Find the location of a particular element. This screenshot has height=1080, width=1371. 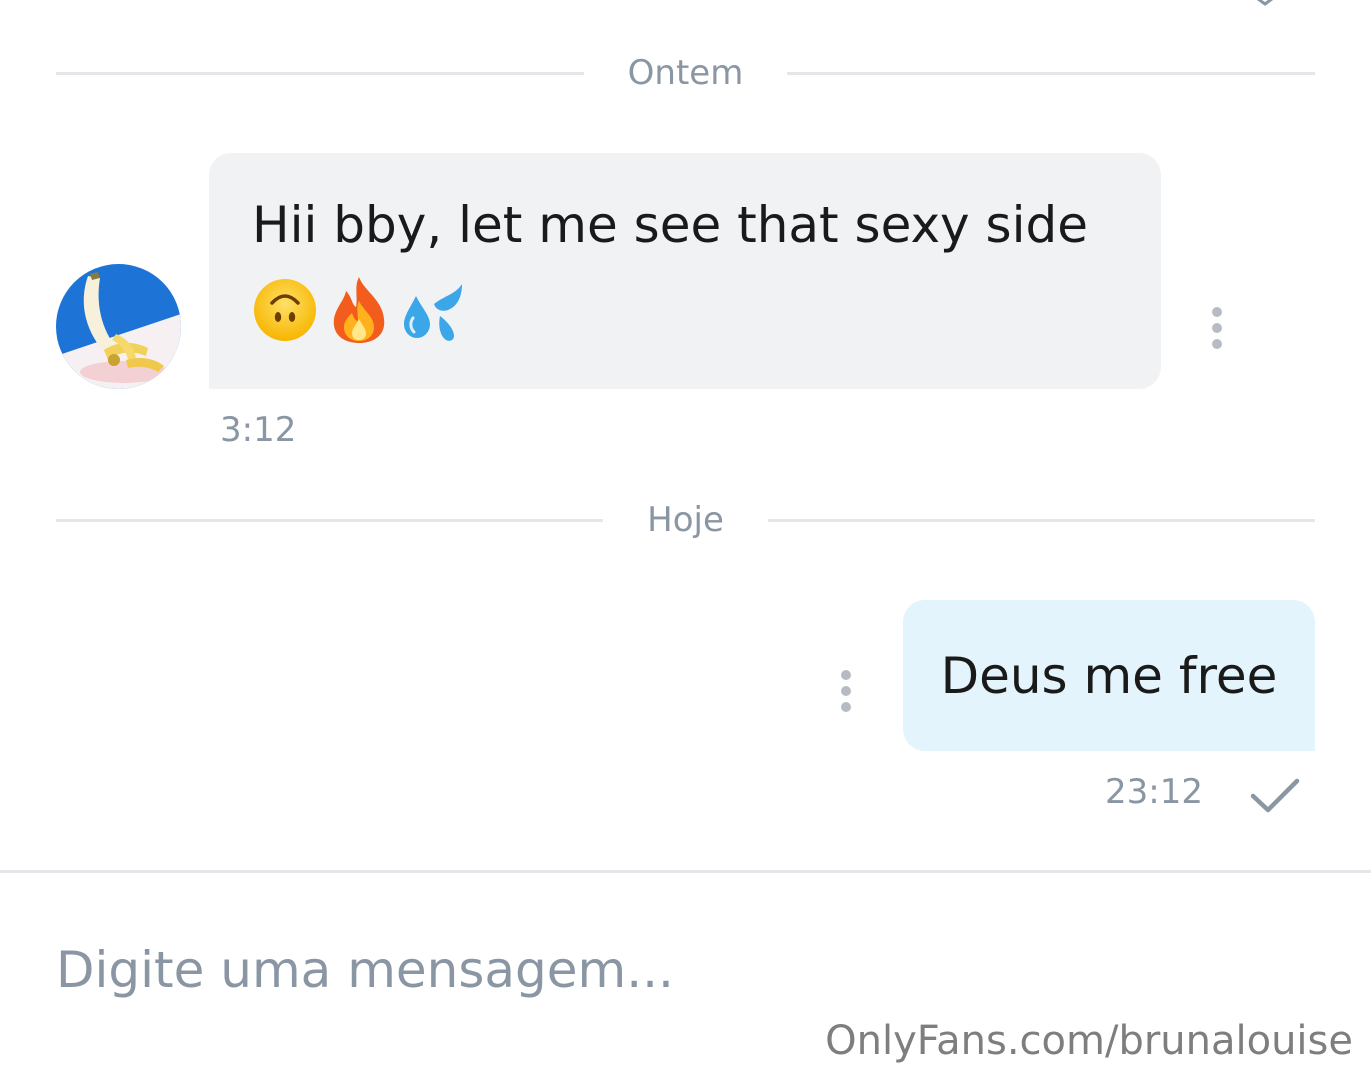

date-divider-yesterday: Ontem is located at coordinates (685, 73).